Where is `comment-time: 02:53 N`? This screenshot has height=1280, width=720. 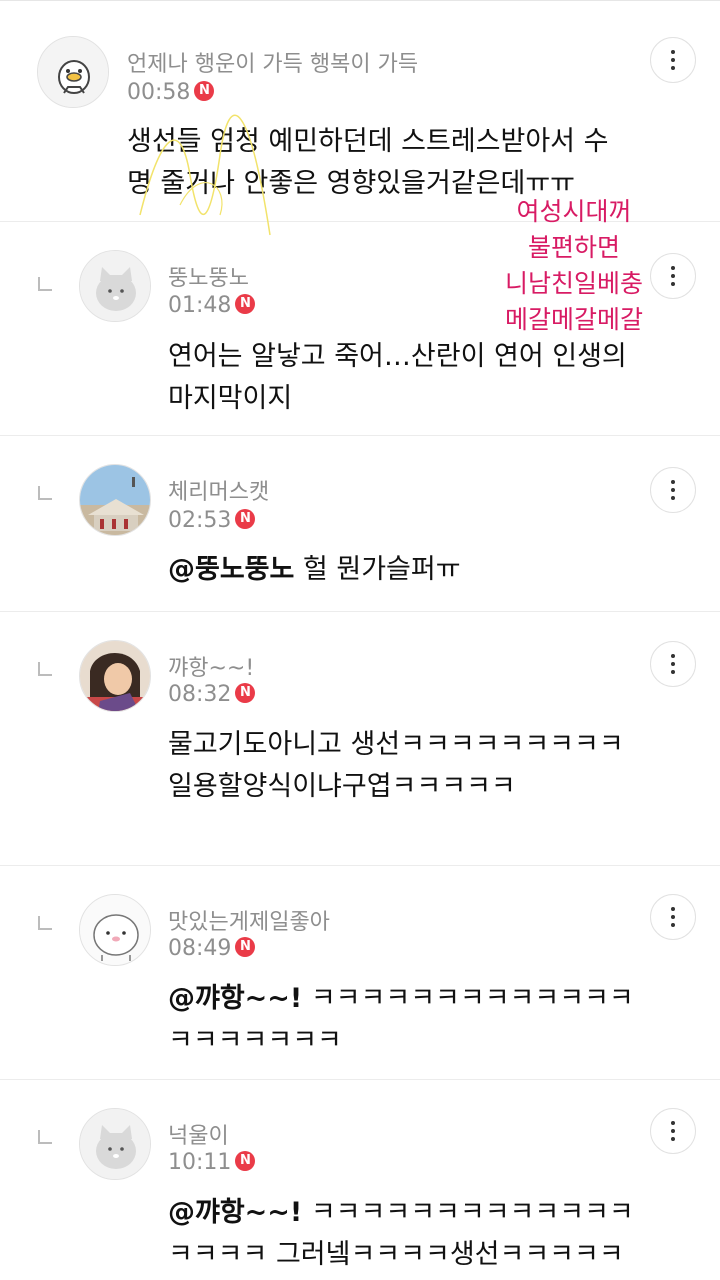
comment-time: 02:53 N is located at coordinates (212, 520).